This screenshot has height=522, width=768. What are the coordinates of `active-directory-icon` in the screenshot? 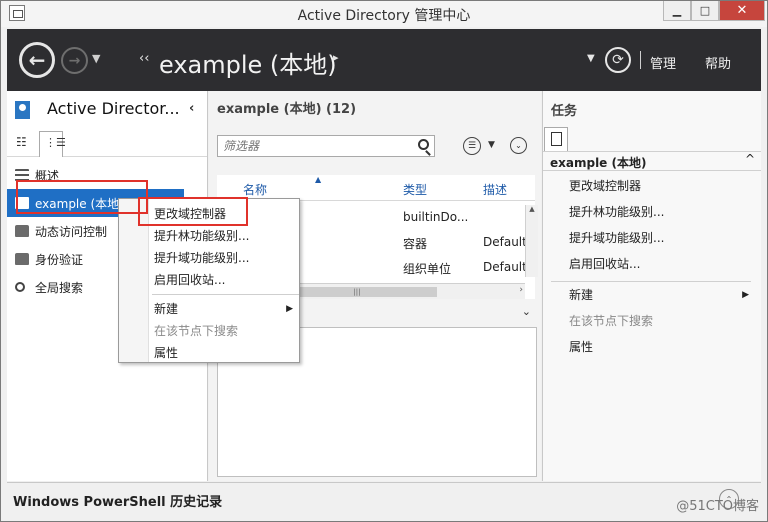 It's located at (22, 110).